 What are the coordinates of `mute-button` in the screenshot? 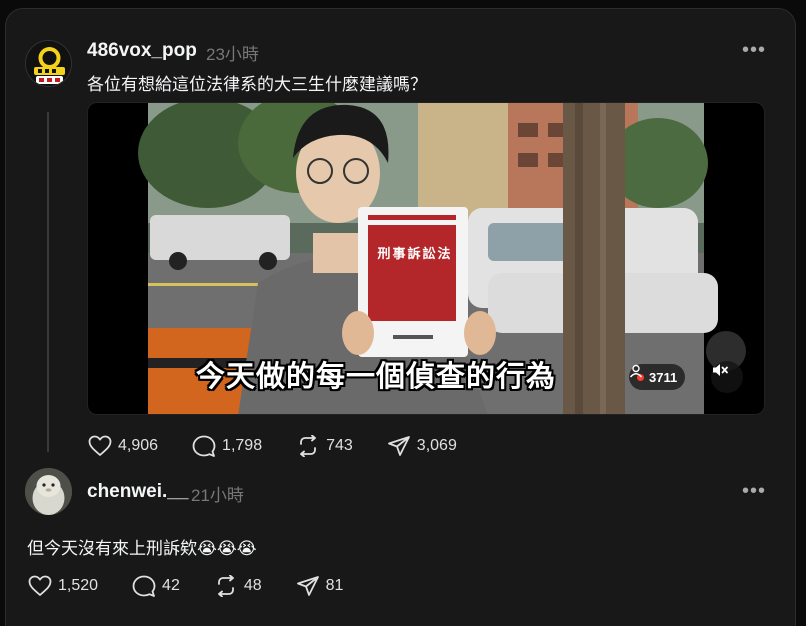 It's located at (727, 377).